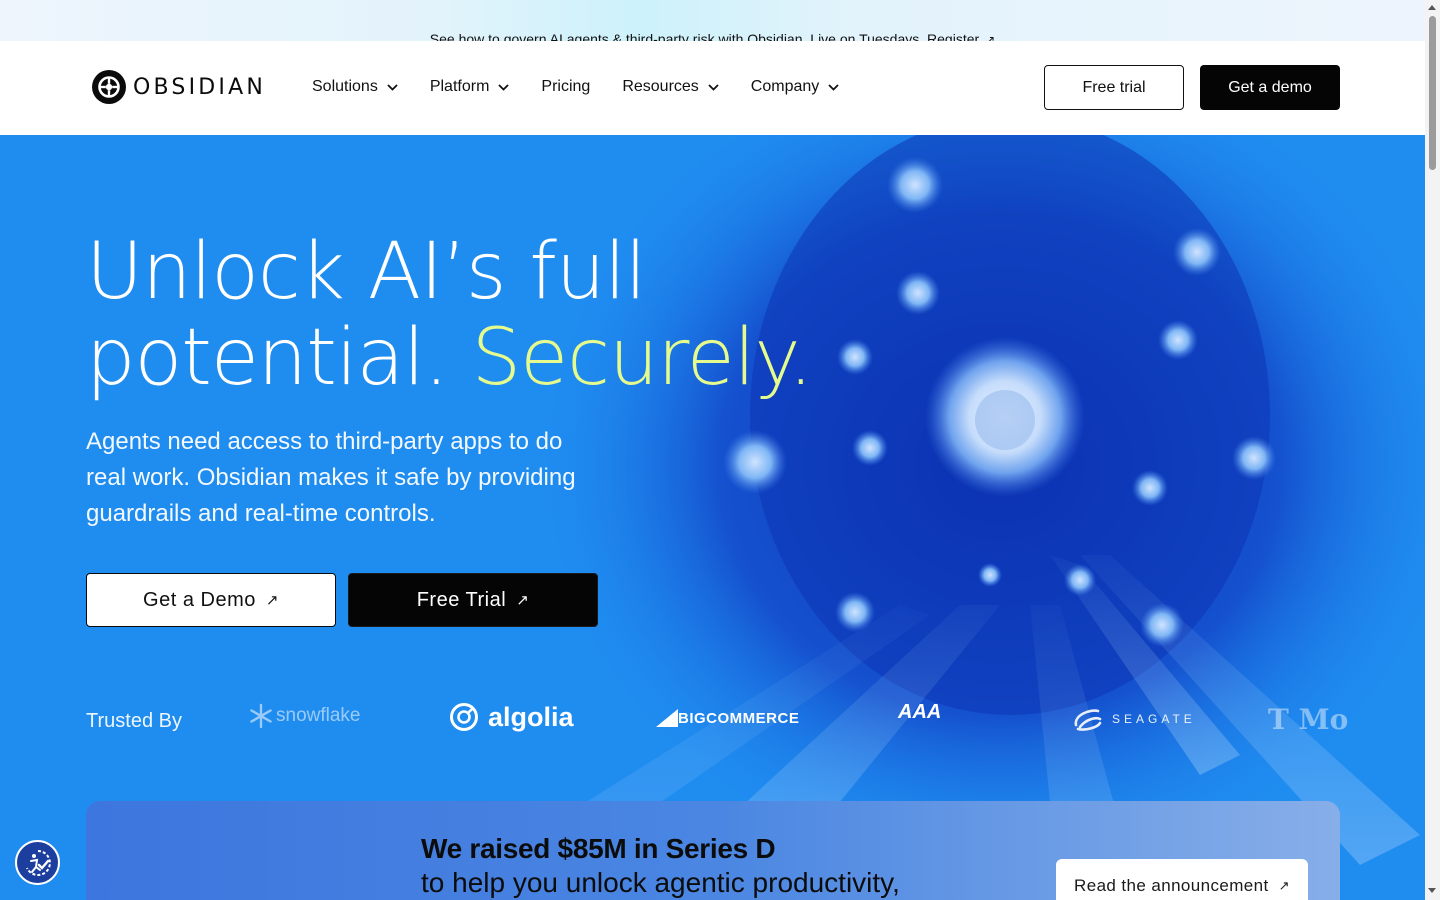  I want to click on seagate-wordmark: SEAGATE, so click(1154, 719).